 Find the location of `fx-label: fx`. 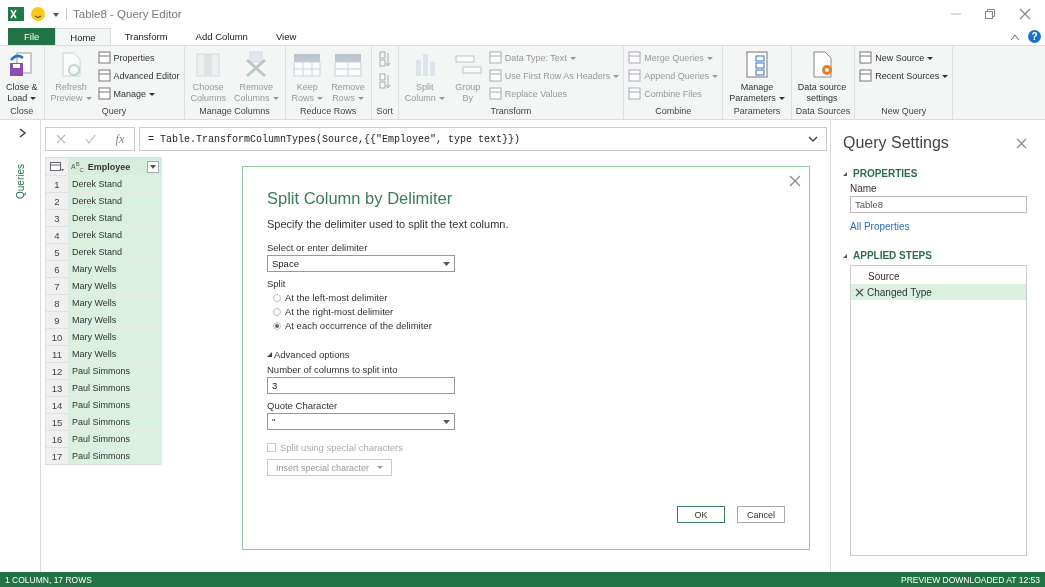

fx-label: fx is located at coordinates (120, 139).